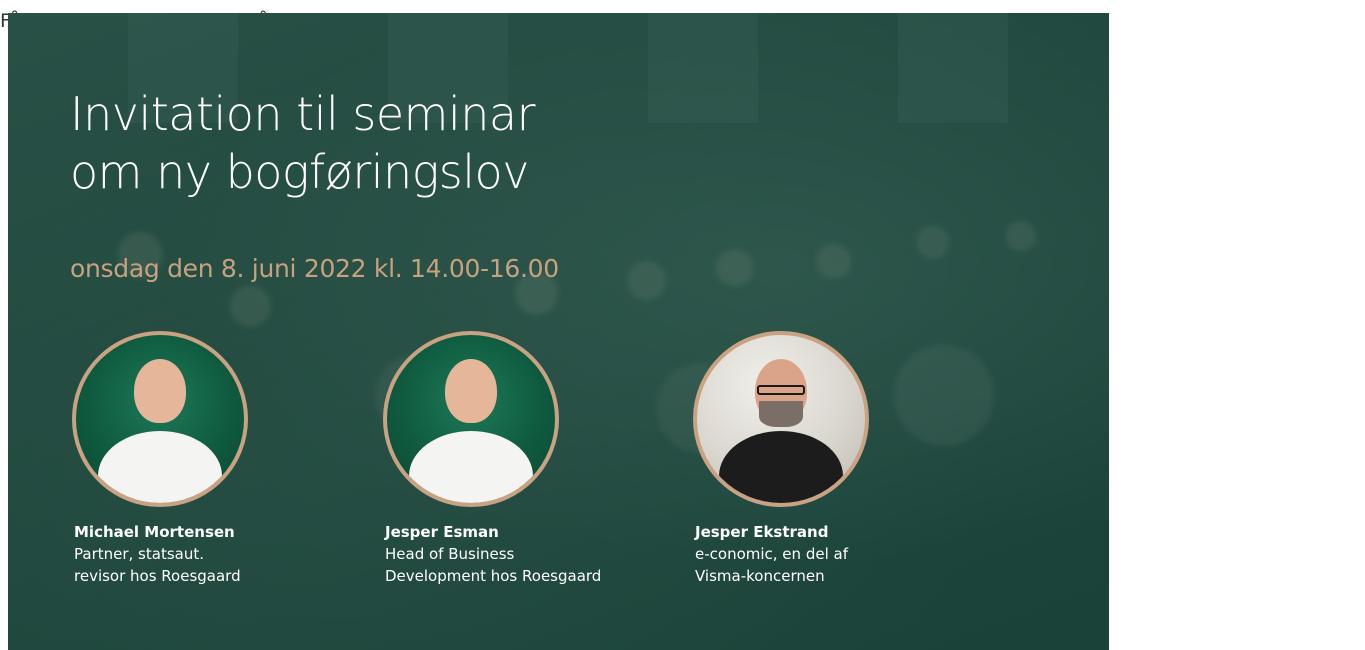 The height and width of the screenshot is (650, 1365). I want to click on speaker-role-line: Partner, statsaut., so click(139, 554).